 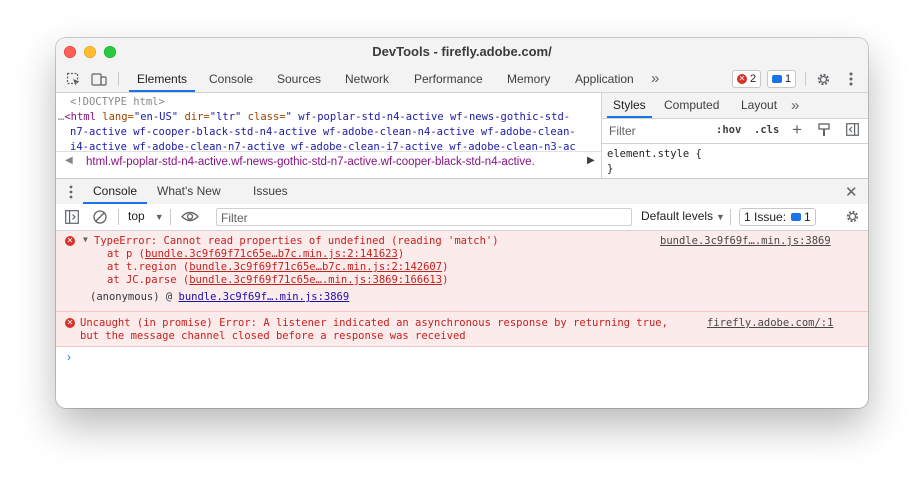 What do you see at coordinates (69, 357) in the screenshot?
I see `console-prompt: ›` at bounding box center [69, 357].